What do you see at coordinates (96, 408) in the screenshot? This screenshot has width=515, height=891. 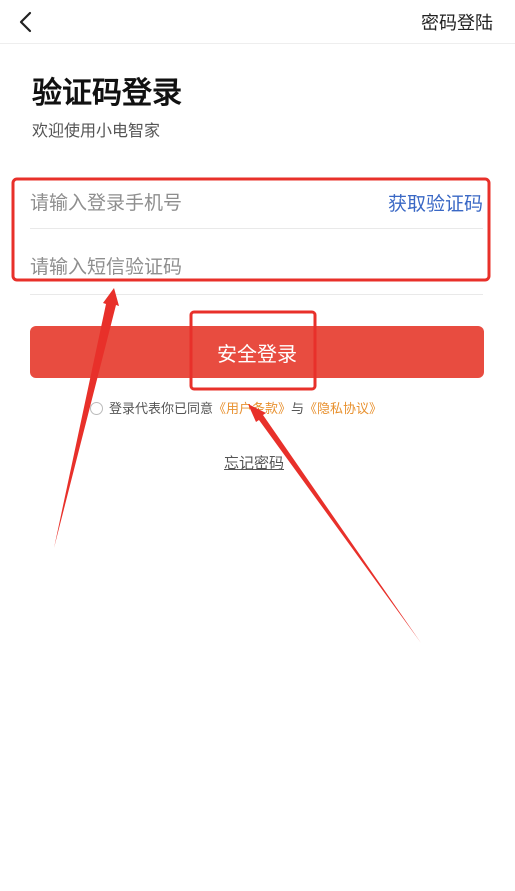 I see `agreement-radio` at bounding box center [96, 408].